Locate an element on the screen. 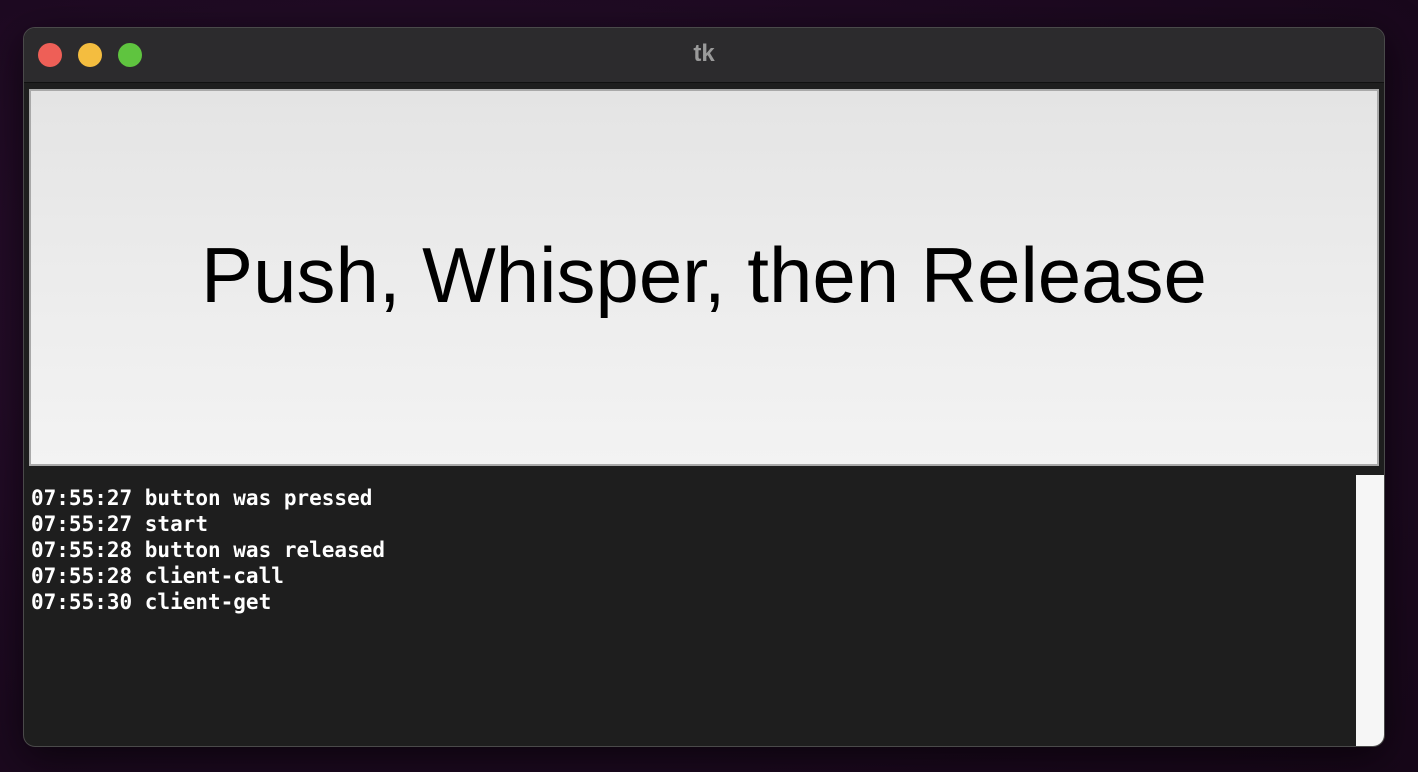  log-line: 07:55:28 client-call is located at coordinates (157, 576).